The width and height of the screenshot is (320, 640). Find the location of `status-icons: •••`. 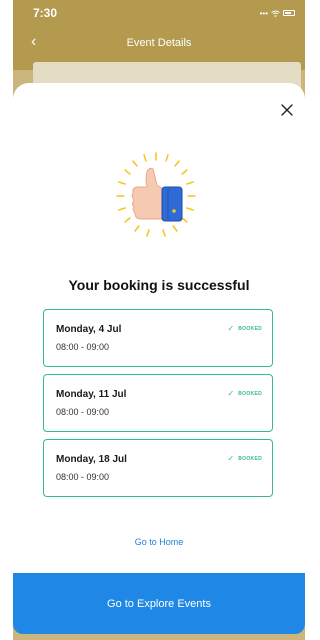

status-icons: ••• is located at coordinates (277, 13).